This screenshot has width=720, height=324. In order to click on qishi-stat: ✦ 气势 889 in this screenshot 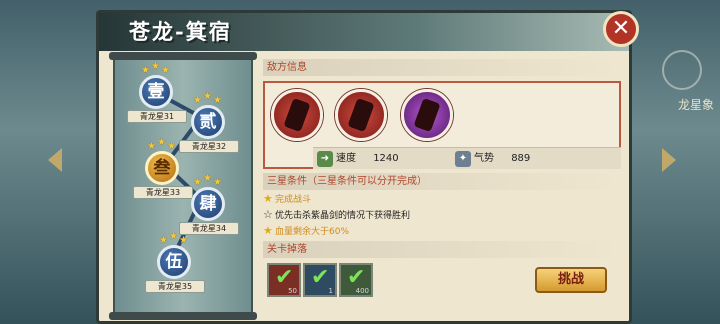, I will do `click(492, 159)`.